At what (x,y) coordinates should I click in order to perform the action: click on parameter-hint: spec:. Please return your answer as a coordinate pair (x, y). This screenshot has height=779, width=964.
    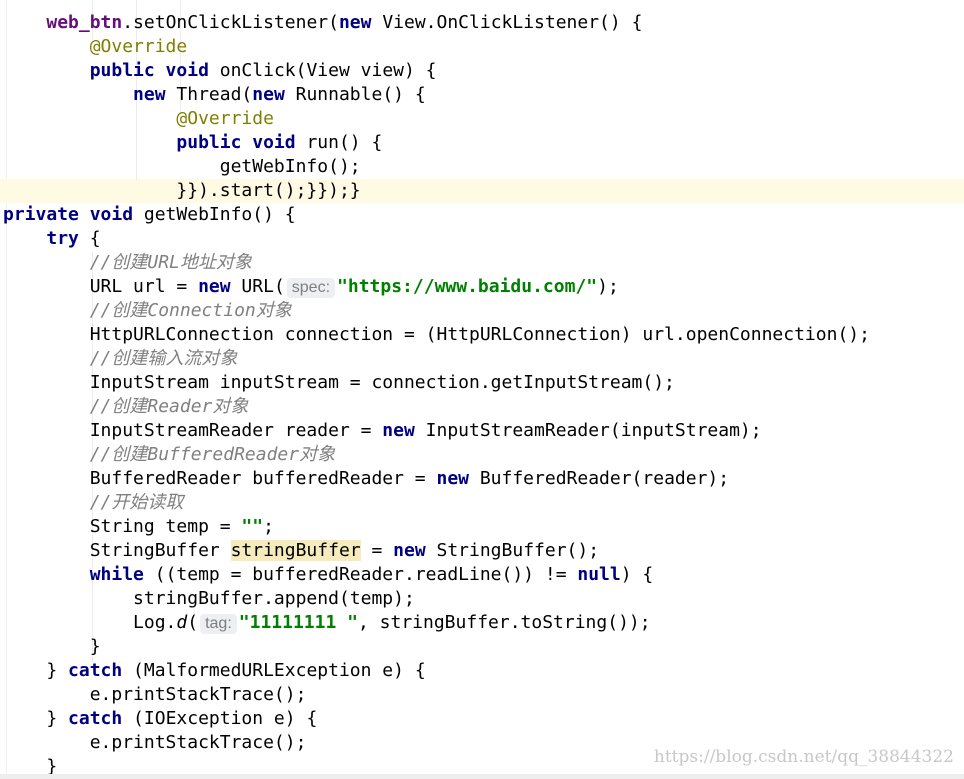
    Looking at the image, I should click on (311, 288).